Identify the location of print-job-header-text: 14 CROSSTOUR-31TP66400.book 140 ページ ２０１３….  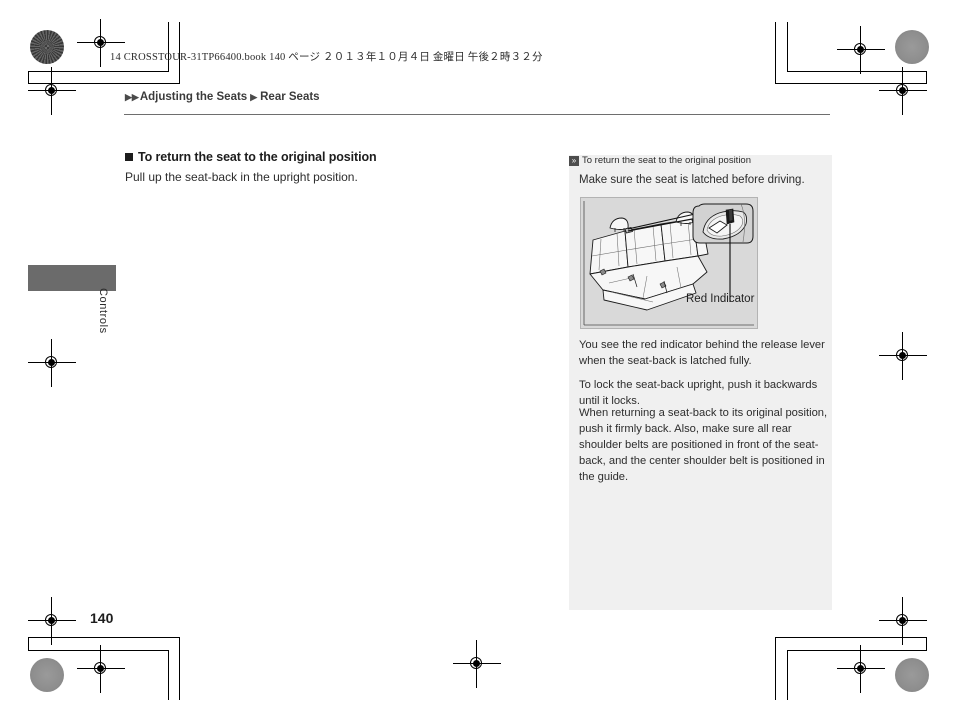
(326, 57).